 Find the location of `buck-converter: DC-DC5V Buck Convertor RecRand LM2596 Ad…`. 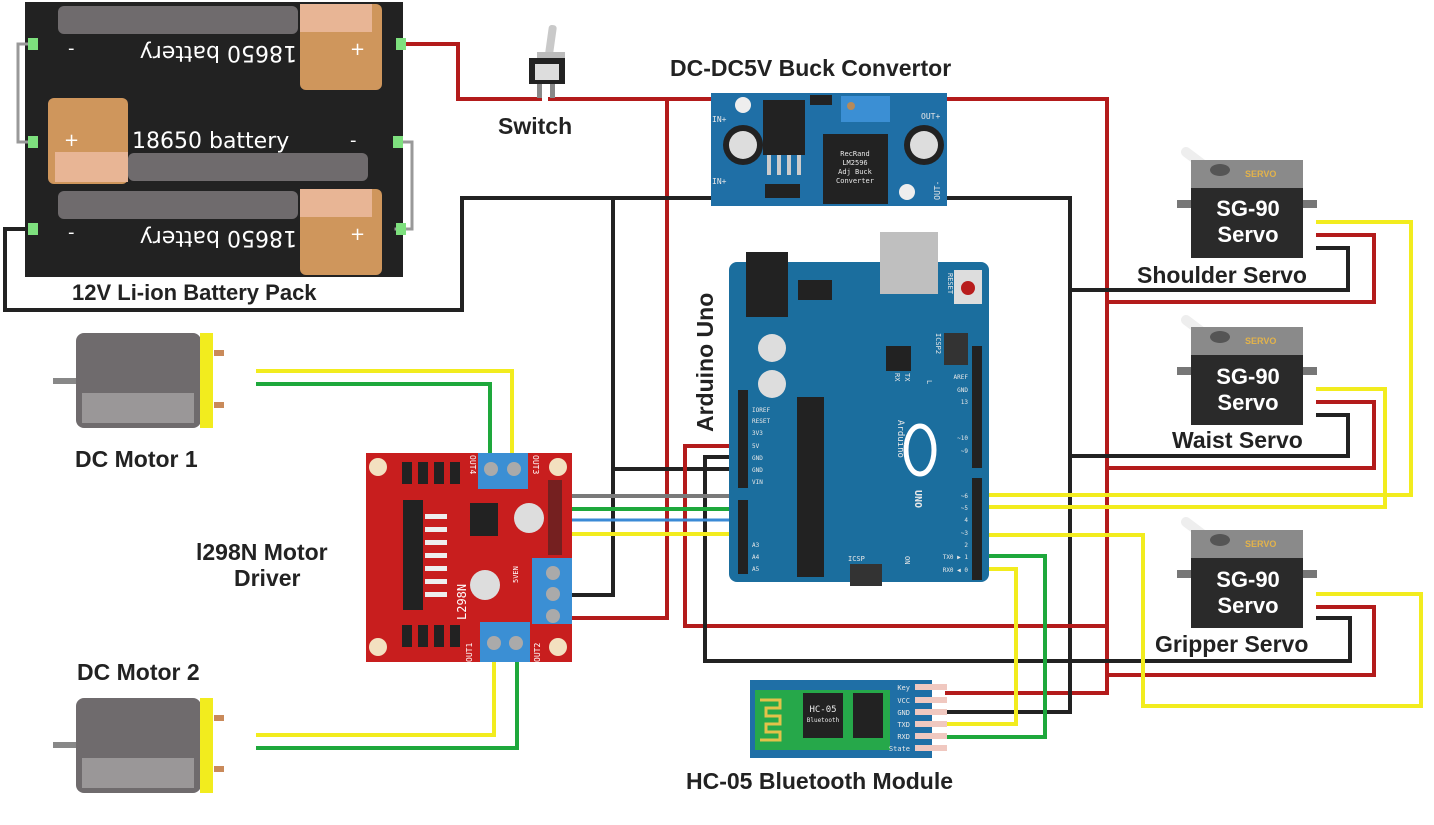

buck-converter: DC-DC5V Buck Convertor RecRand LM2596 Ad… is located at coordinates (810, 130).